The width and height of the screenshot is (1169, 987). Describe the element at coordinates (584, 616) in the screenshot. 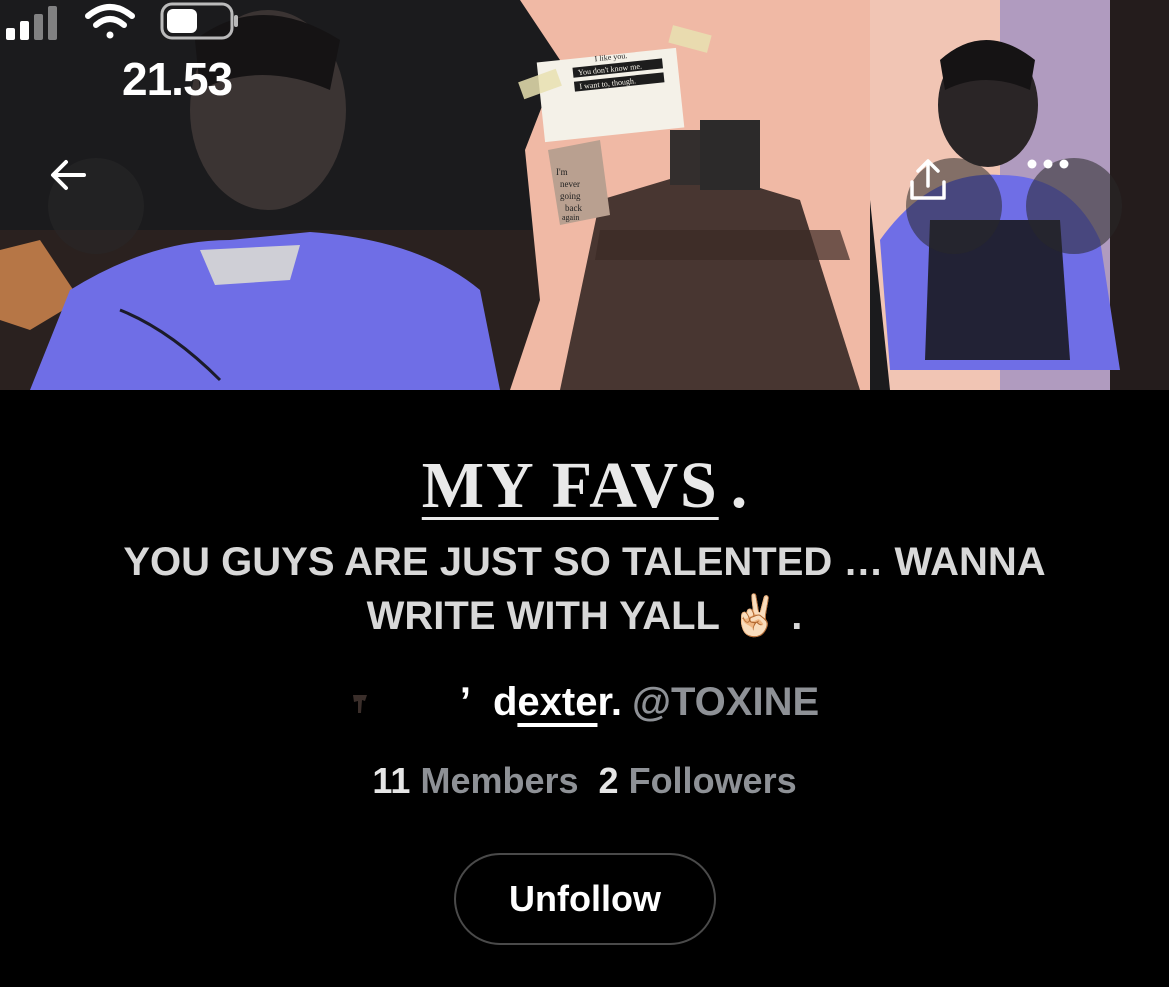

I see `list-description-line-2: WRITE WITH YALL ✌🏻 .` at that location.